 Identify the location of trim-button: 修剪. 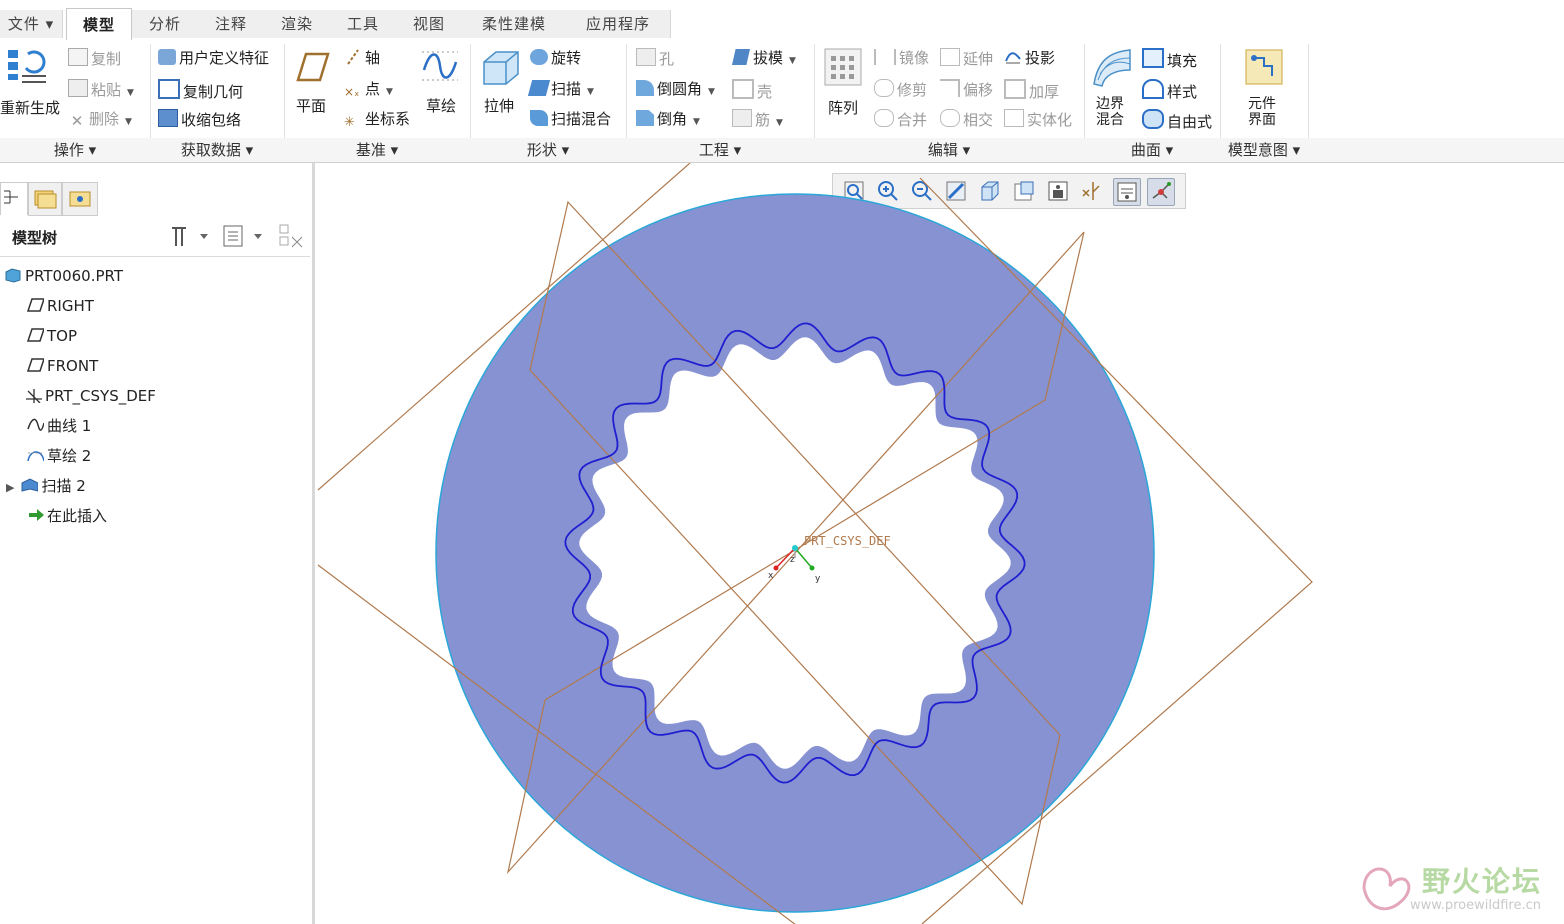
(900, 89).